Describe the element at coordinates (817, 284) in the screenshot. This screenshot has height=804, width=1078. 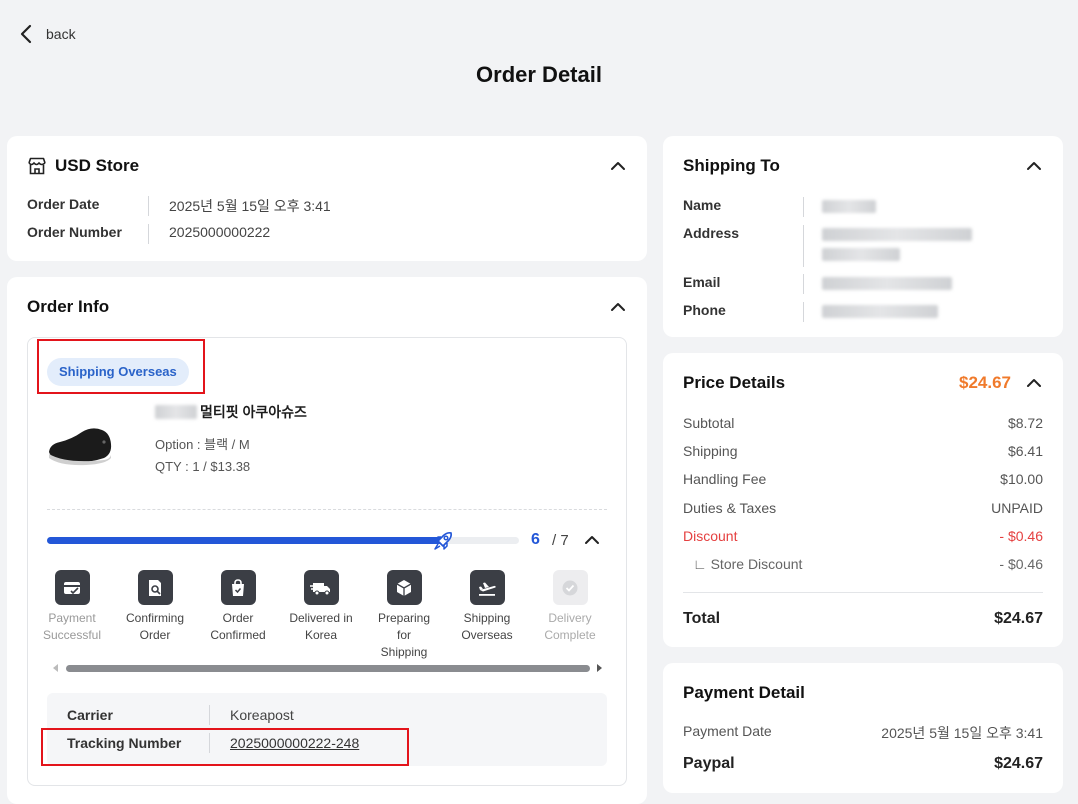
I see `email-row: Email` at that location.